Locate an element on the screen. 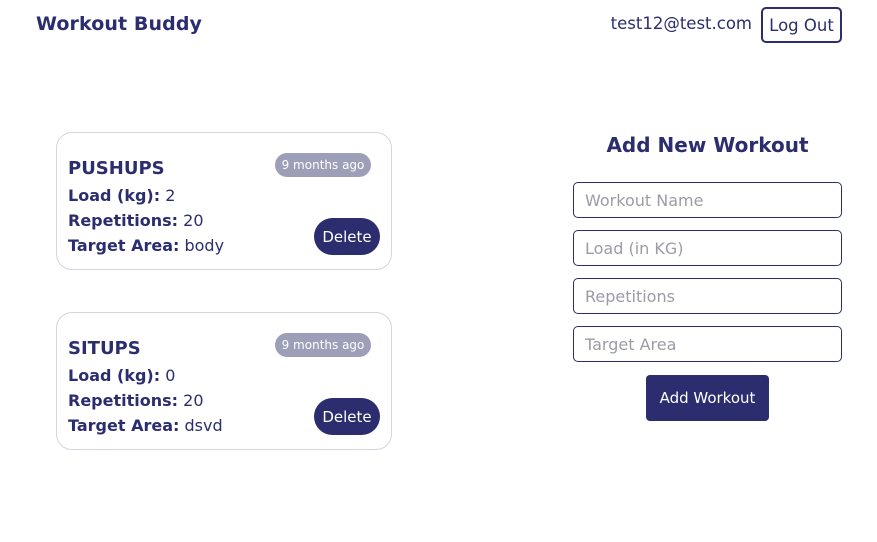 The width and height of the screenshot is (877, 542). target-value: body is located at coordinates (204, 245).